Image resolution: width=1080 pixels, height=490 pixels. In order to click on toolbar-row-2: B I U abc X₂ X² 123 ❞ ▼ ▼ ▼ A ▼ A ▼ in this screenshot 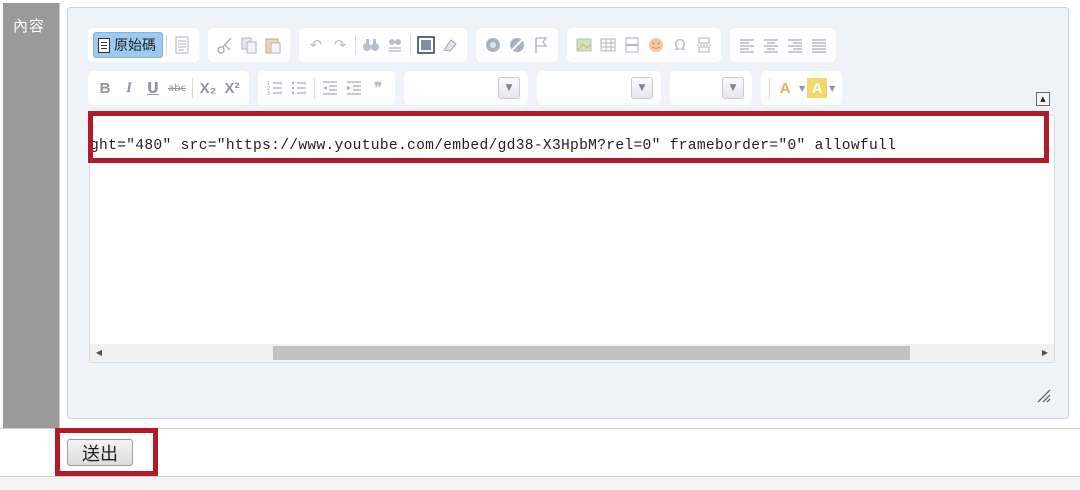, I will do `click(465, 88)`.